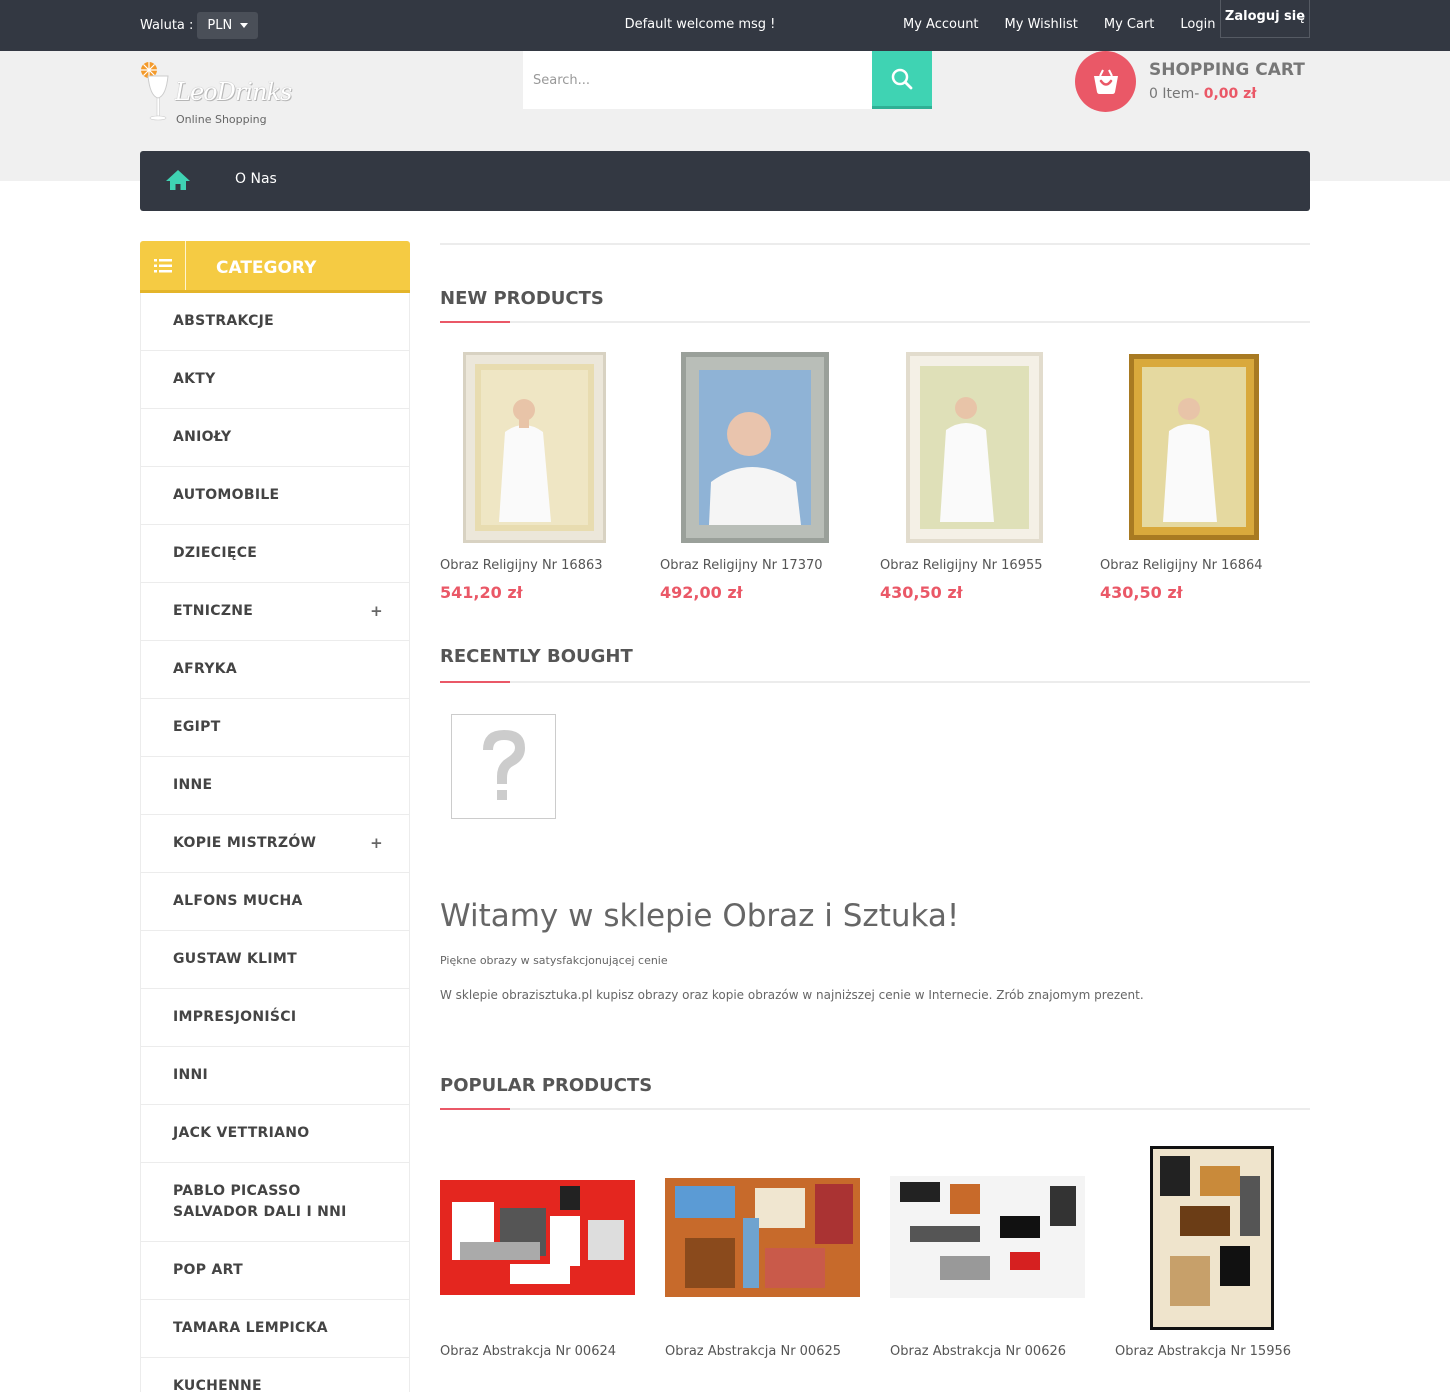 The height and width of the screenshot is (1392, 1450). What do you see at coordinates (213, 611) in the screenshot?
I see `category-label: ETNICZNE` at bounding box center [213, 611].